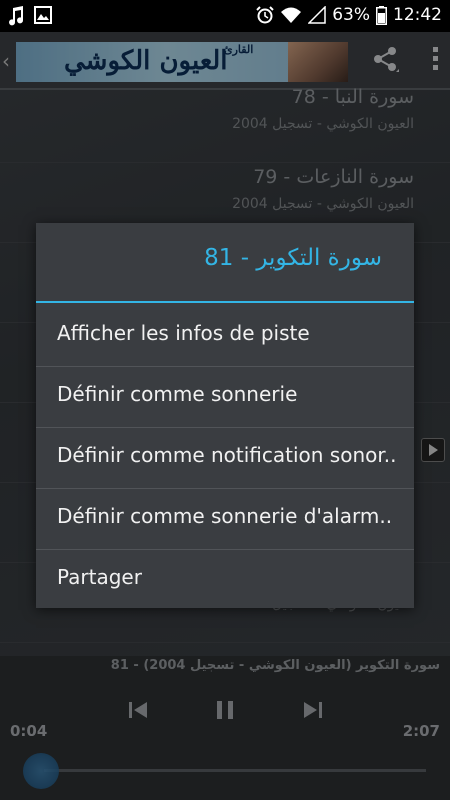 The height and width of the screenshot is (800, 450). I want to click on wifi-icon, so click(291, 15).